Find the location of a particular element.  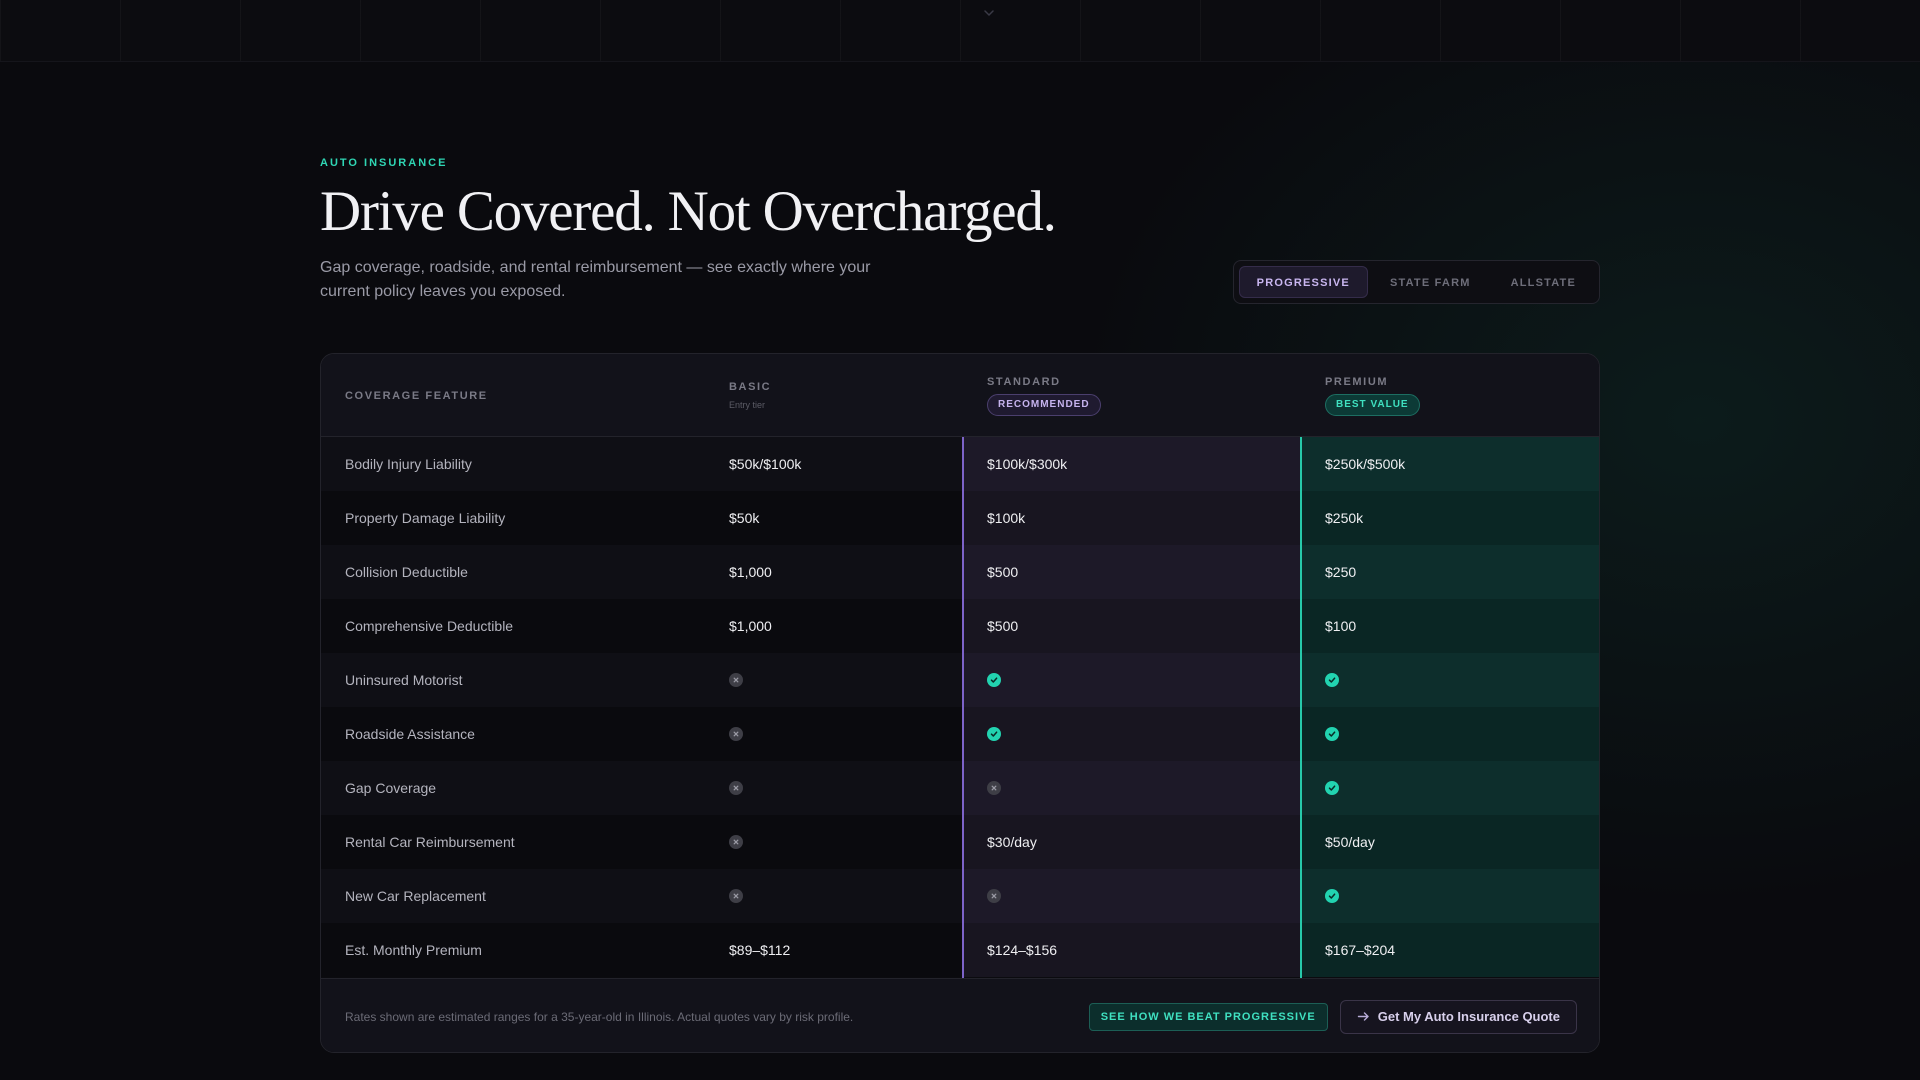

cell-standard-text: $100k is located at coordinates (1006, 518).